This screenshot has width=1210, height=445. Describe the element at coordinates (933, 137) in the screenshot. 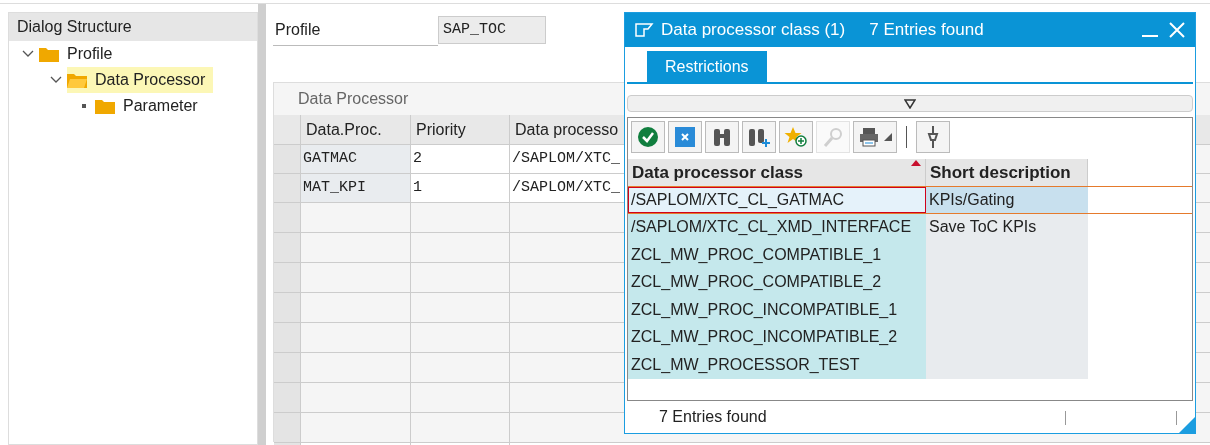

I see `pin-icon` at that location.